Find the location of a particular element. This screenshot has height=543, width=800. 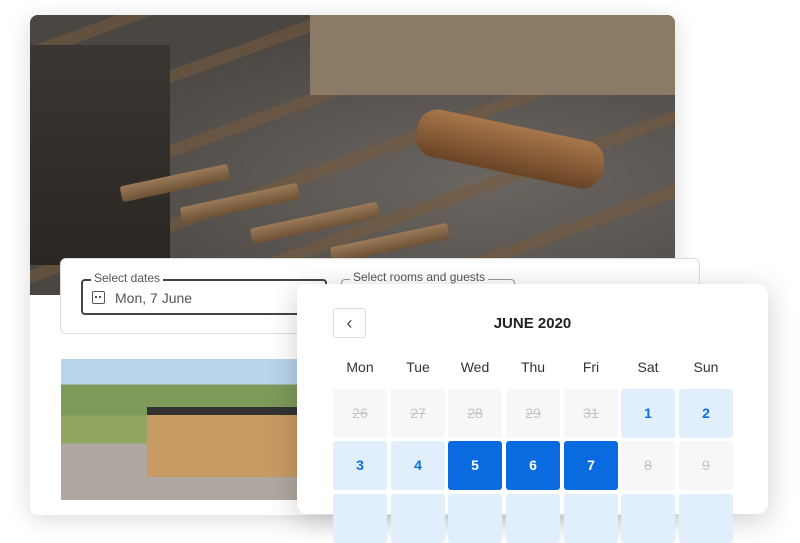

day-cell: 6 is located at coordinates (533, 465).